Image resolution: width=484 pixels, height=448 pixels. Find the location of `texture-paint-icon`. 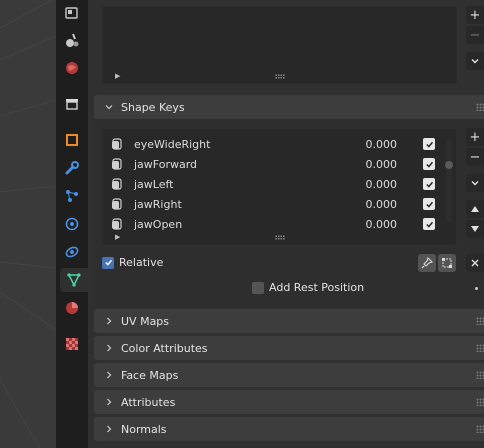

texture-paint-icon is located at coordinates (72, 40).